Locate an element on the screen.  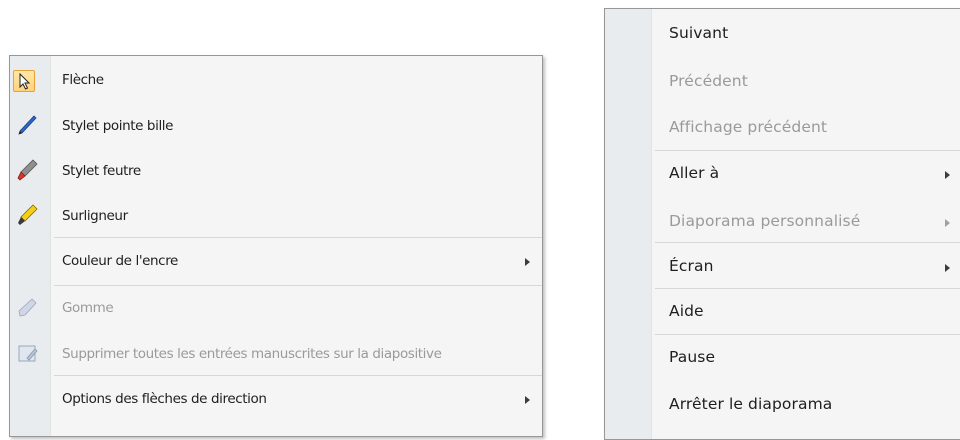
menu-item-last-viewed: Affichage précédent is located at coordinates (782, 129).